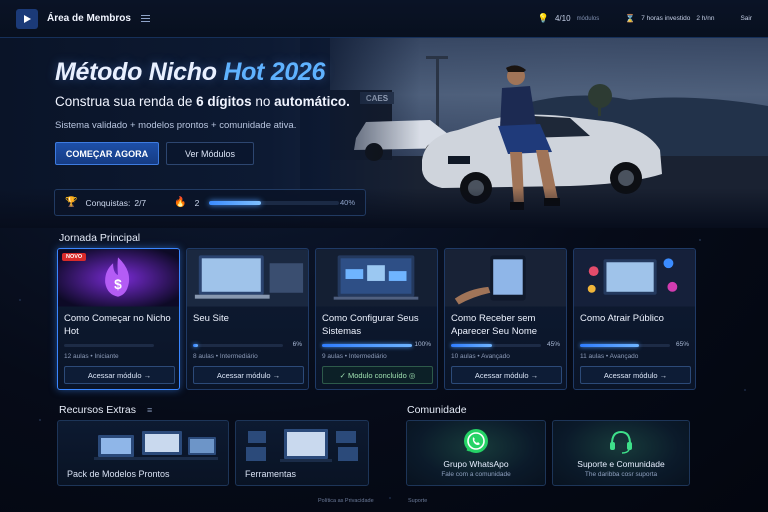  I want to click on resource-card-templates: Pack de Modelos Prontos, so click(143, 453).